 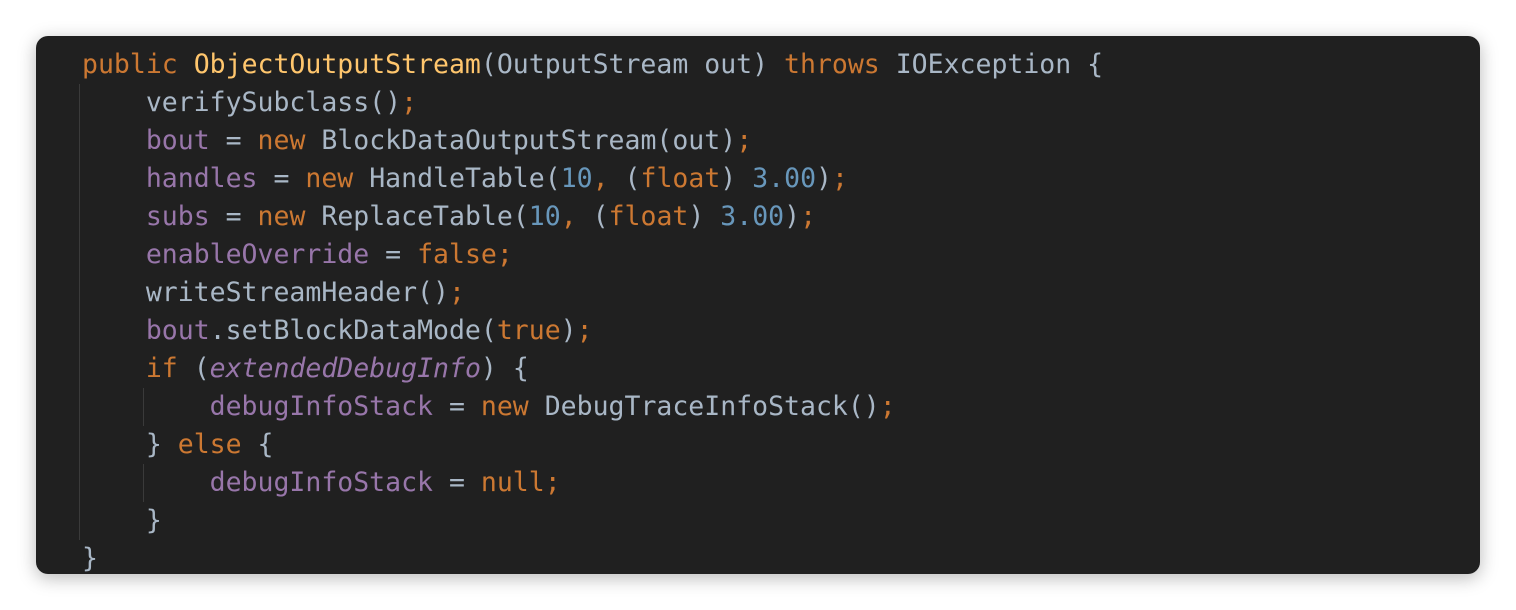 What do you see at coordinates (592, 445) in the screenshot?
I see `code-line: } else {` at bounding box center [592, 445].